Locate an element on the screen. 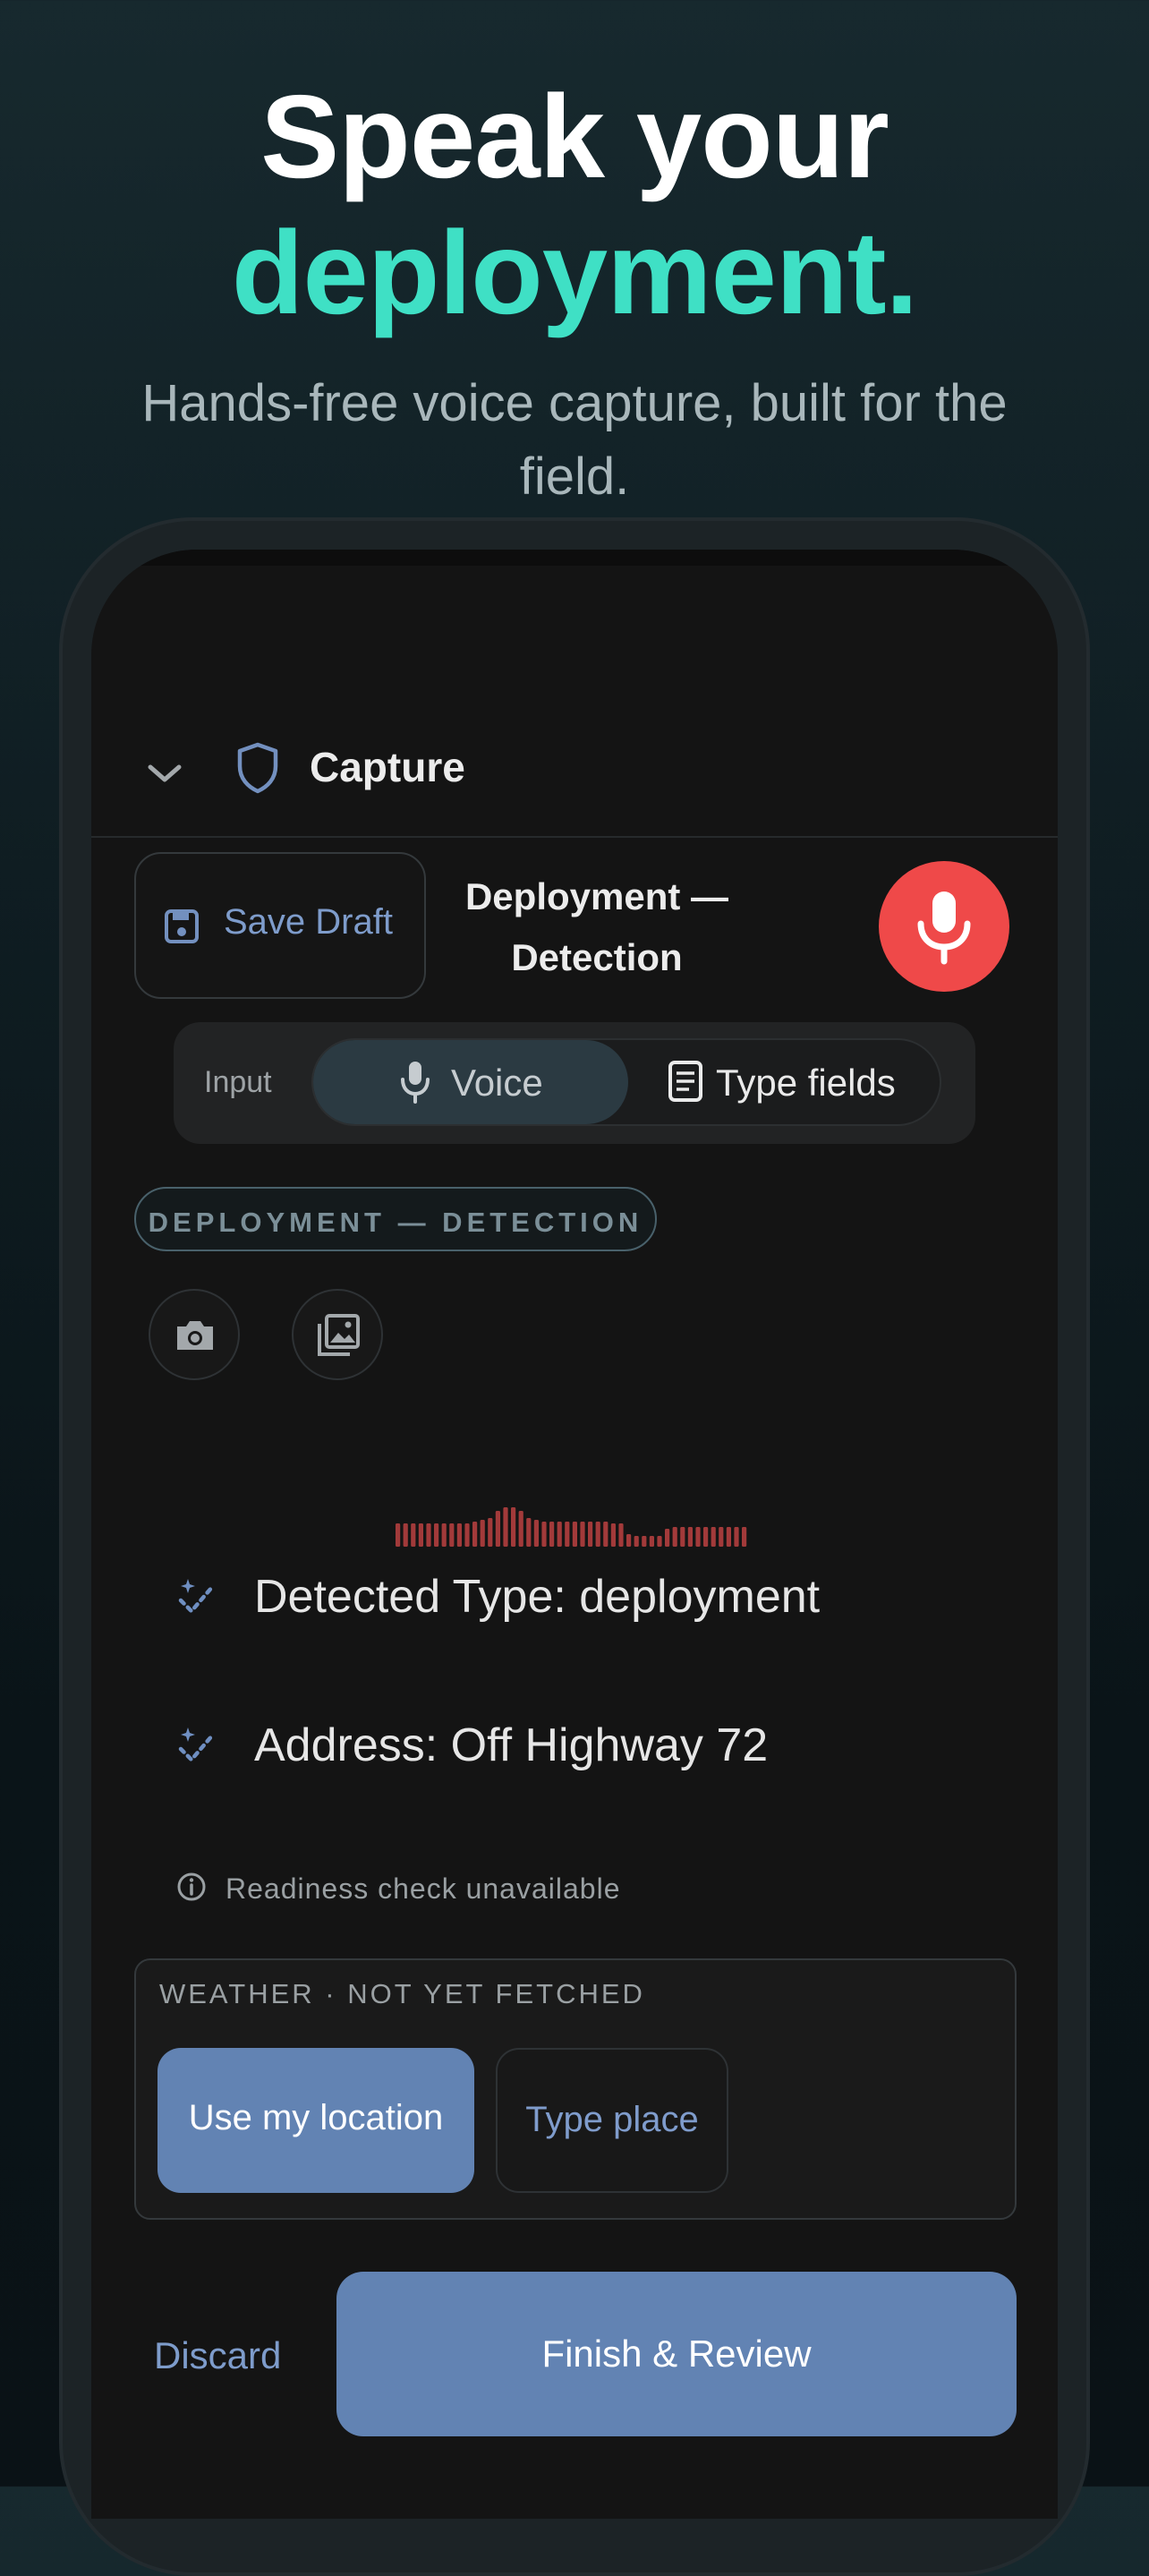 Image resolution: width=1149 pixels, height=2576 pixels. readiness-status: Readiness check unavailable is located at coordinates (488, 1889).